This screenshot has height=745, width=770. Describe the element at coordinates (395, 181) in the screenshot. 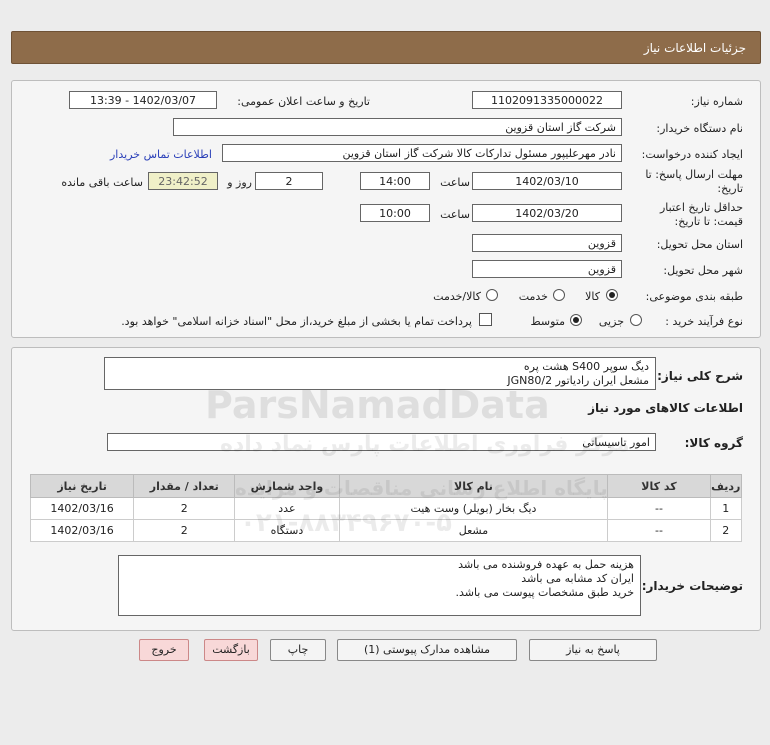

I see `deadline-time-field: 14:00` at that location.